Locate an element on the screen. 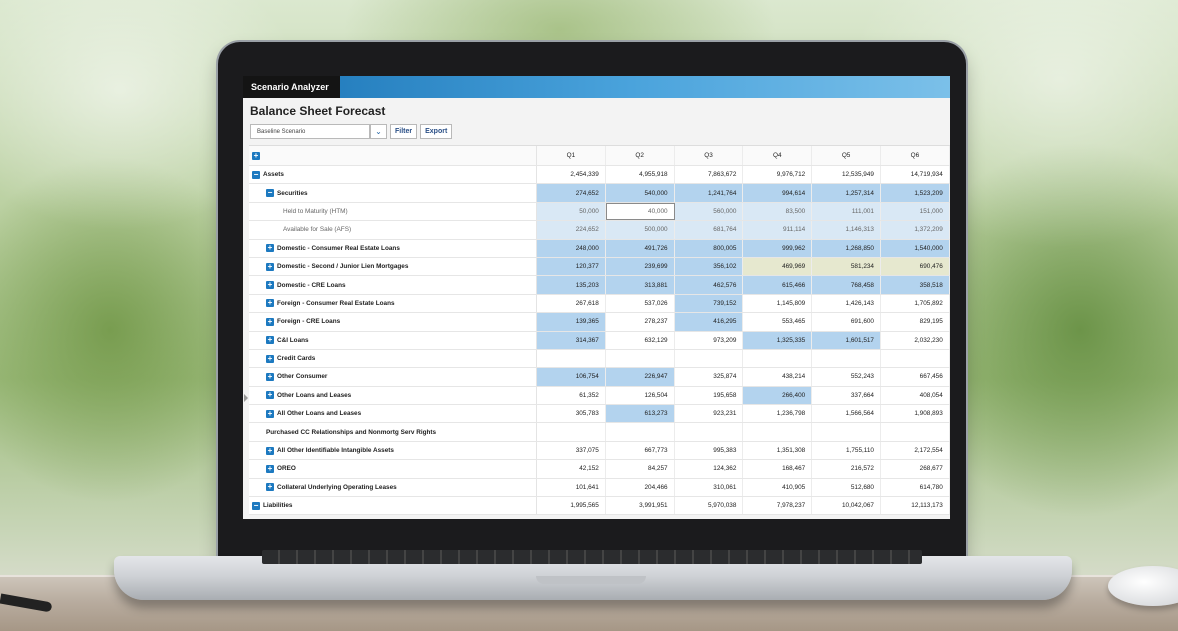 This screenshot has height=631, width=1178. table-cell-q1: 337,075 is located at coordinates (571, 450).